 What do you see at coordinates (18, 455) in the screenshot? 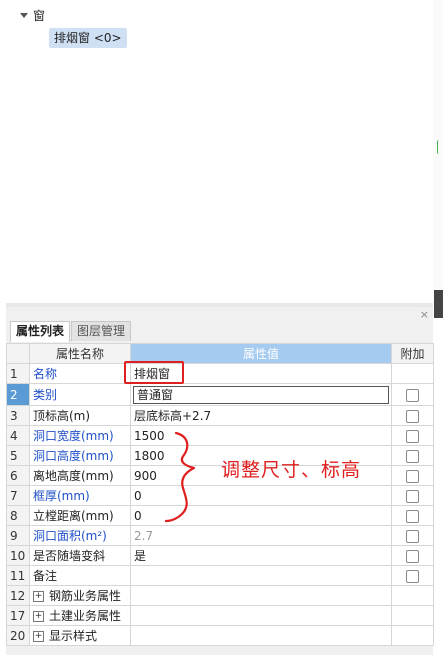
I see `row-number: 5` at bounding box center [18, 455].